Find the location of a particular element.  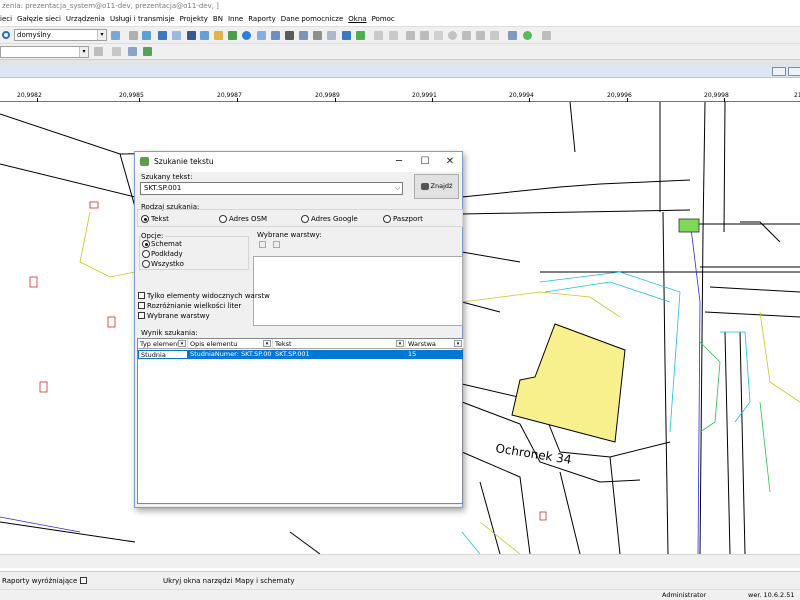

radio-tekst is located at coordinates (145, 219).